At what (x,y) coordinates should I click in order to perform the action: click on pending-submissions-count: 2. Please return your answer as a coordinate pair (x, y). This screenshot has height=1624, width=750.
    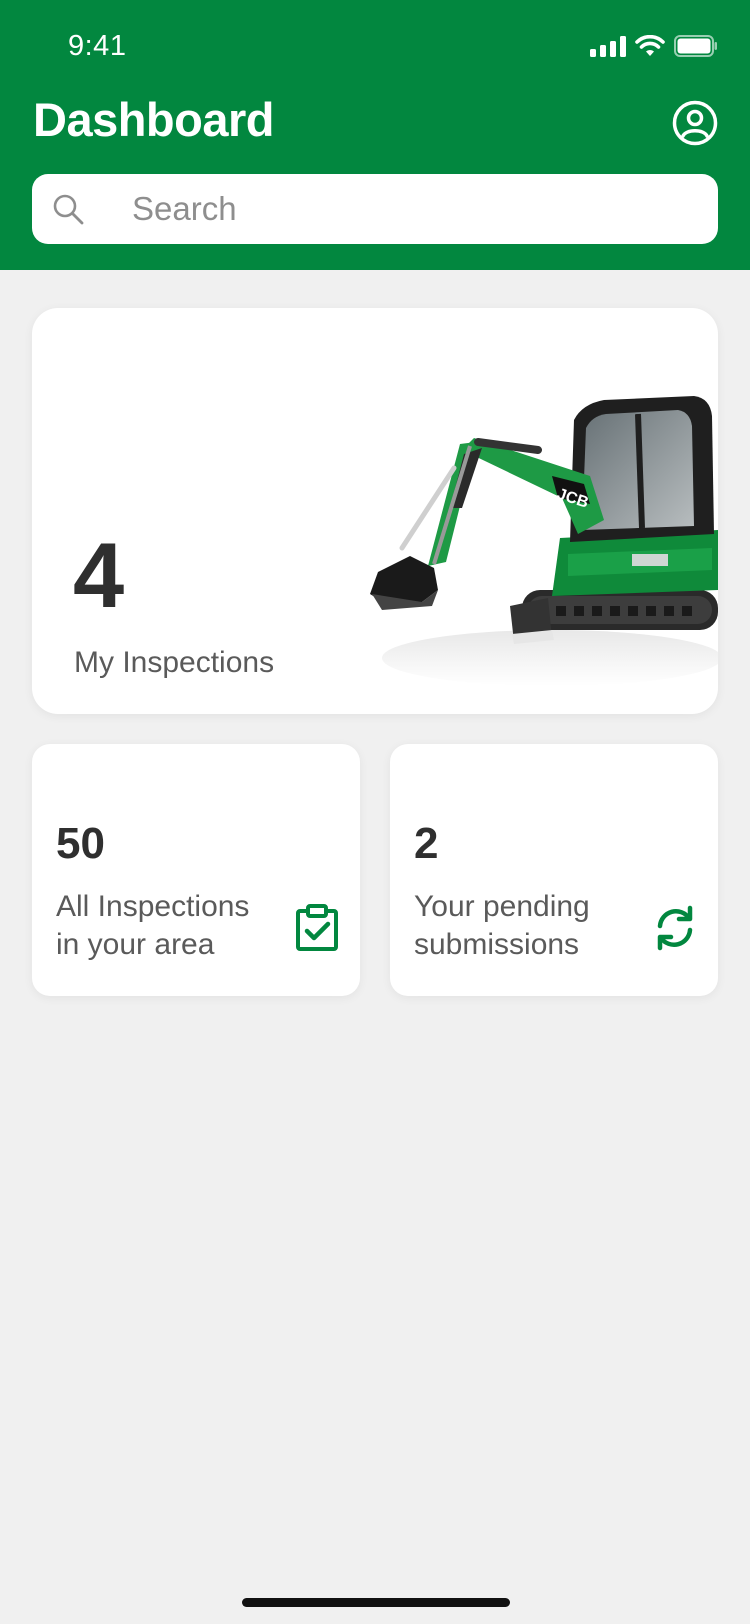
    Looking at the image, I should click on (426, 843).